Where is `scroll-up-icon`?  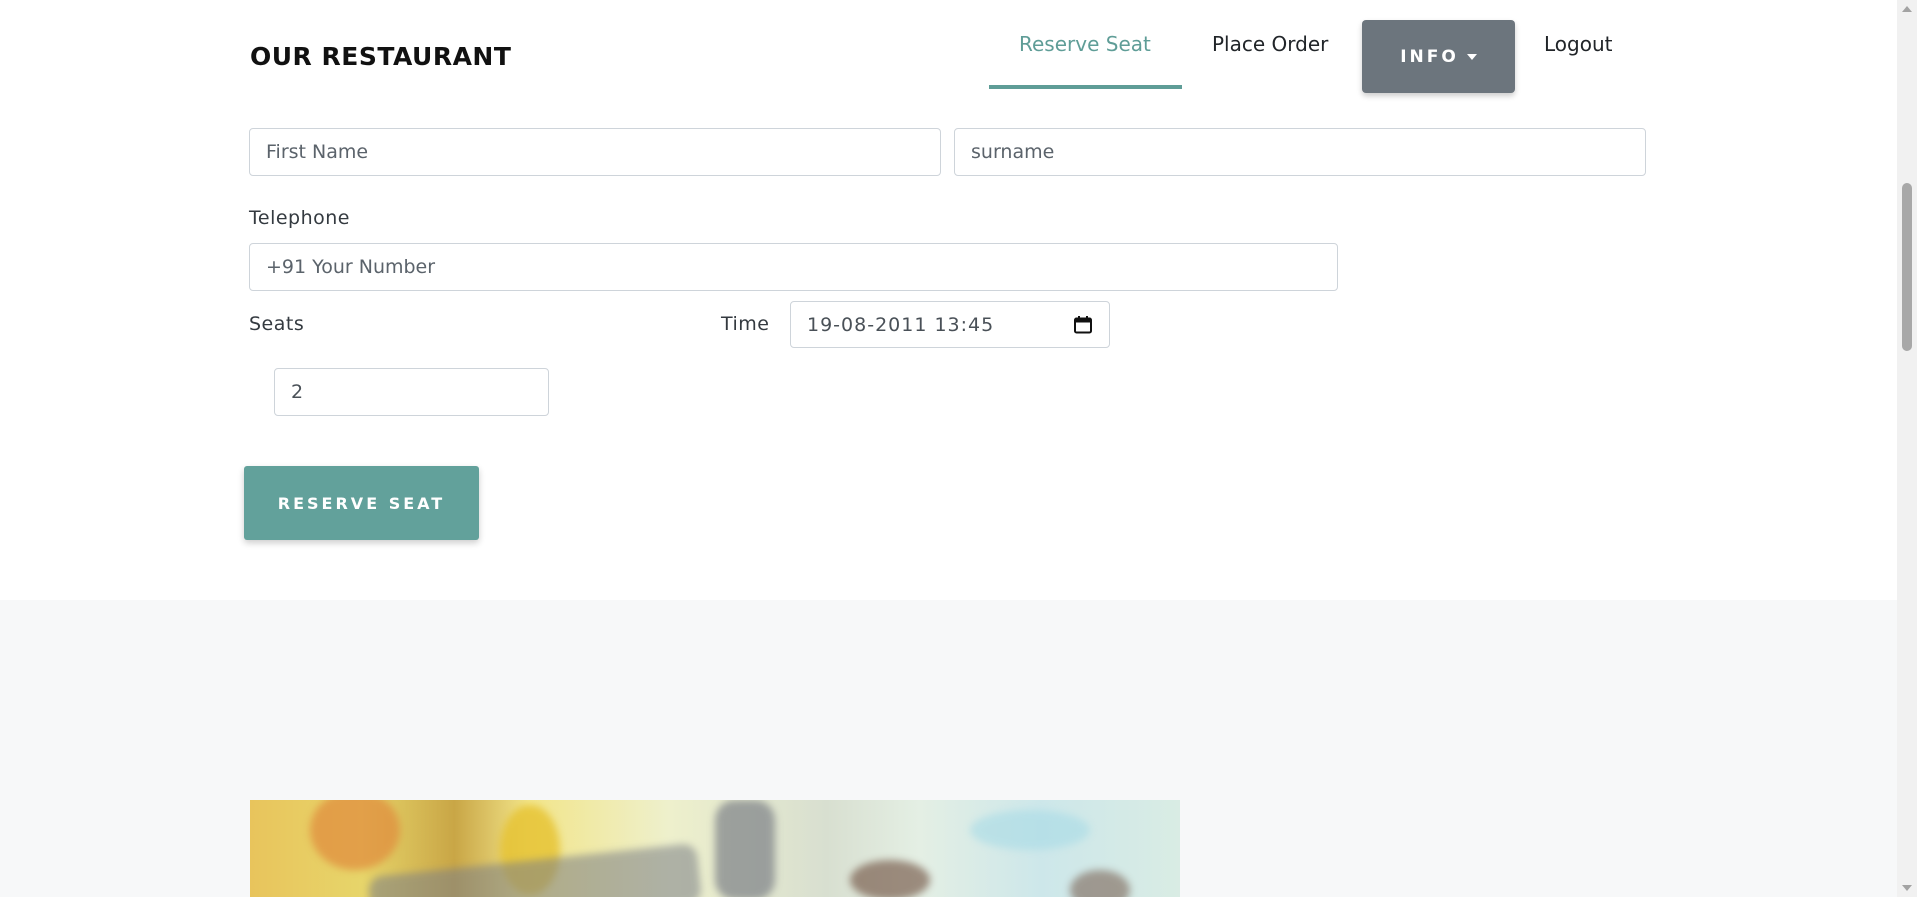
scroll-up-icon is located at coordinates (1907, 9).